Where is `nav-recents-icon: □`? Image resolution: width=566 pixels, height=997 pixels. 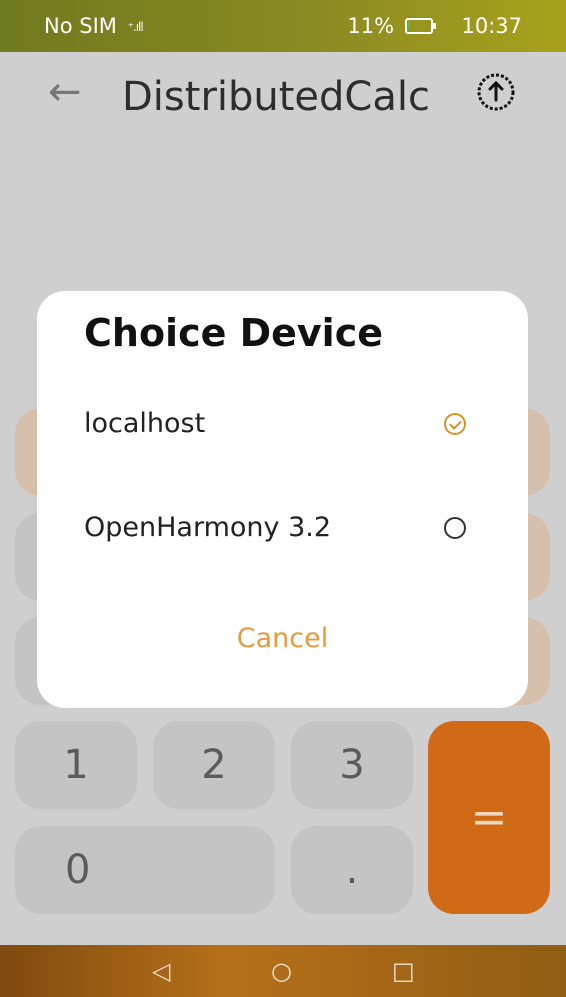 nav-recents-icon: □ is located at coordinates (403, 971).